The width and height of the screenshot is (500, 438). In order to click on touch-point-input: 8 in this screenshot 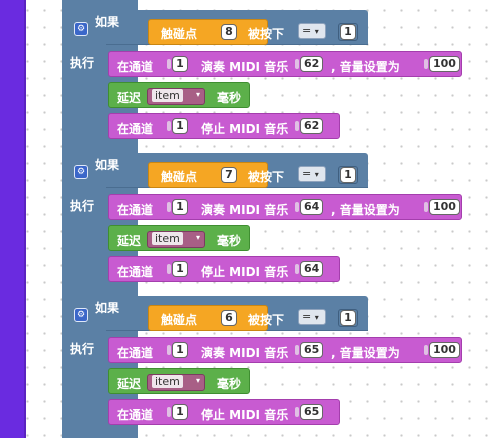, I will do `click(229, 32)`.